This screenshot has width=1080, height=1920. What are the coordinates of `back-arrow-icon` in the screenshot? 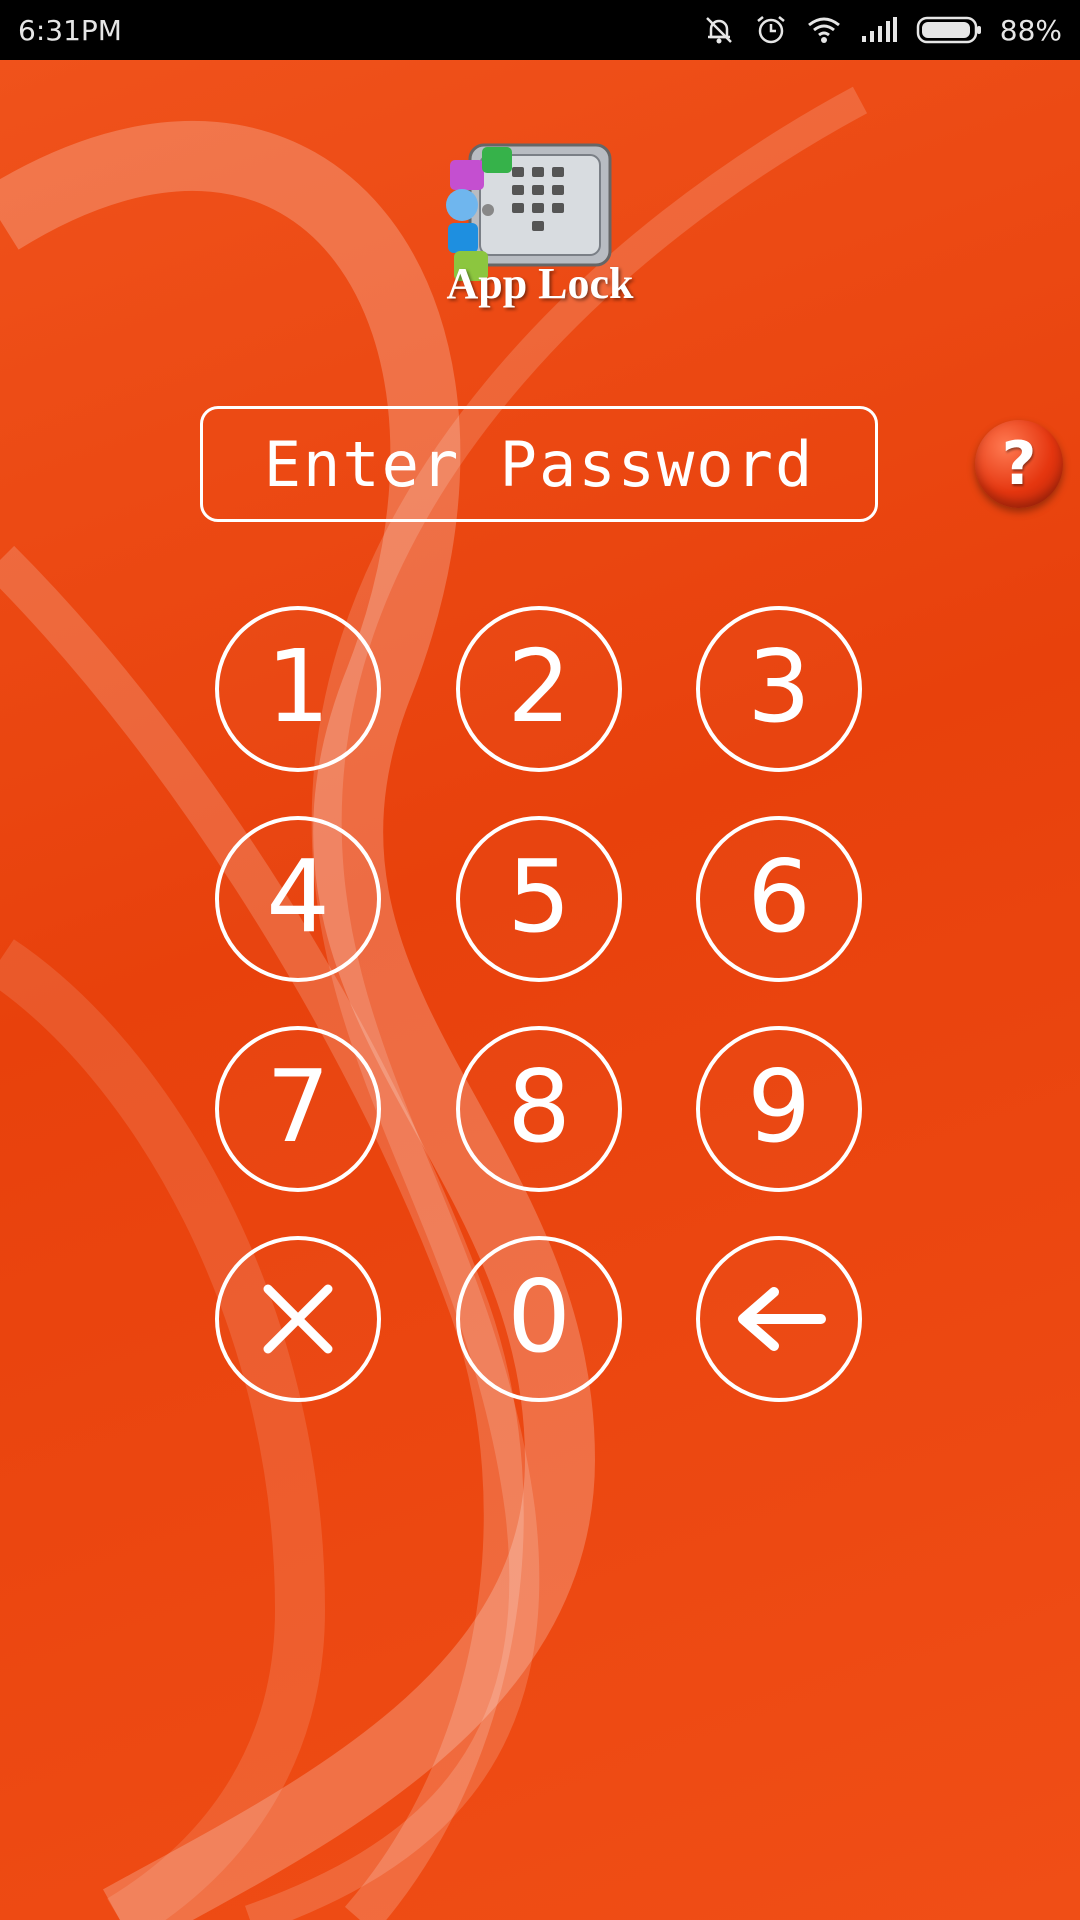 It's located at (782, 1319).